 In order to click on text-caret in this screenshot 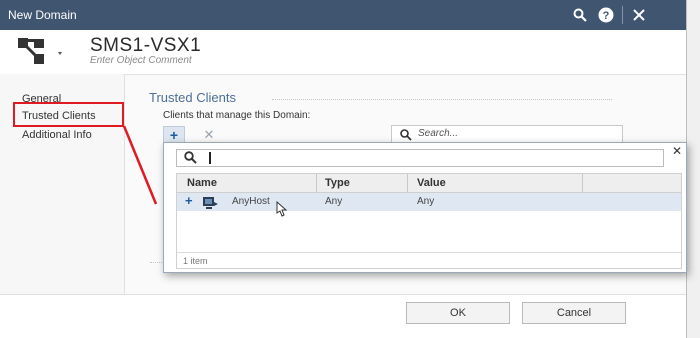, I will do `click(210, 158)`.